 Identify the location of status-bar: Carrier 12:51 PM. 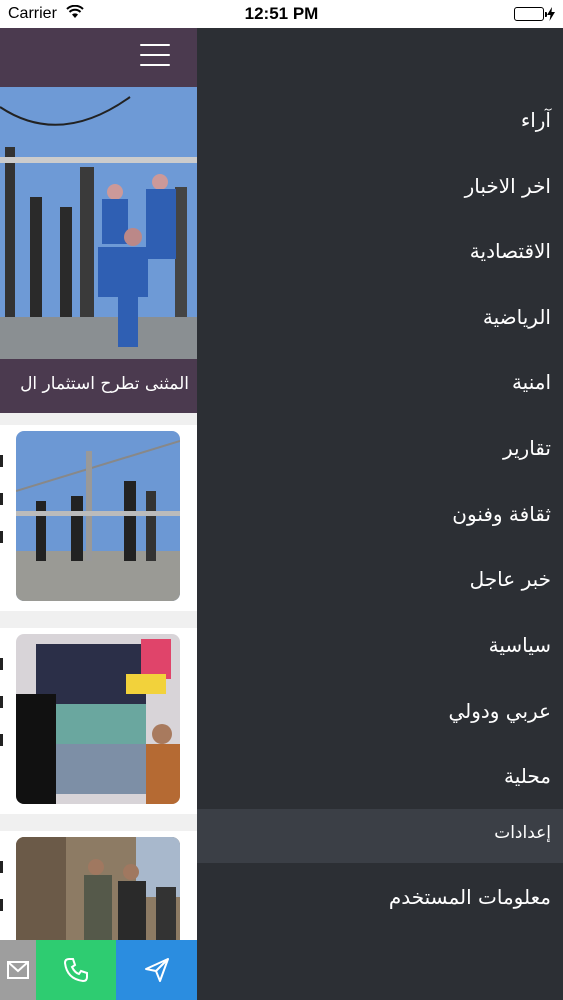
(281, 14).